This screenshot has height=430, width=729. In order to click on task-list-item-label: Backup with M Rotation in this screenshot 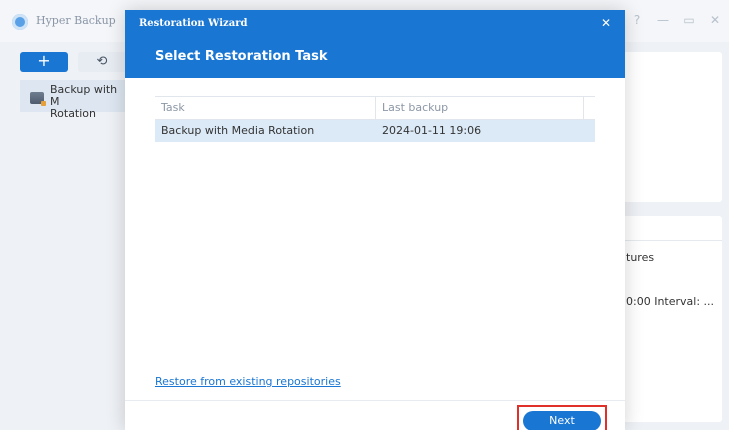, I will do `click(84, 101)`.